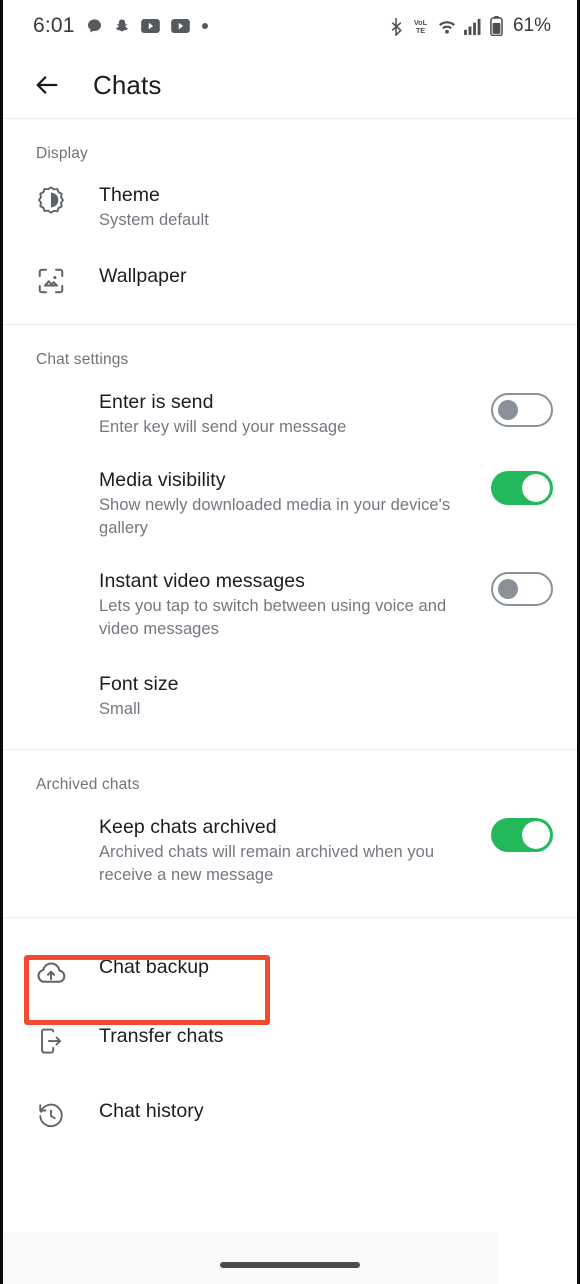 The height and width of the screenshot is (1284, 580). I want to click on row-chat-history: Chat history, so click(290, 1114).